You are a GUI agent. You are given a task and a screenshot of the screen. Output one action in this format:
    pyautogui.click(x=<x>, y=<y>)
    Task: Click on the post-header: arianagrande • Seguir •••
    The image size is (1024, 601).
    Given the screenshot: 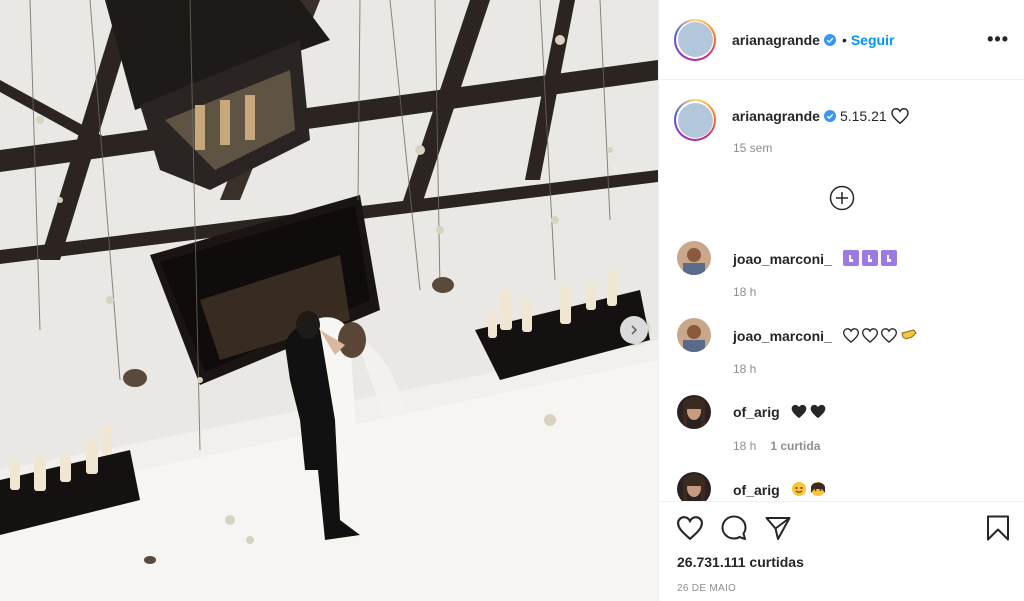 What is the action you would take?
    pyautogui.click(x=841, y=40)
    